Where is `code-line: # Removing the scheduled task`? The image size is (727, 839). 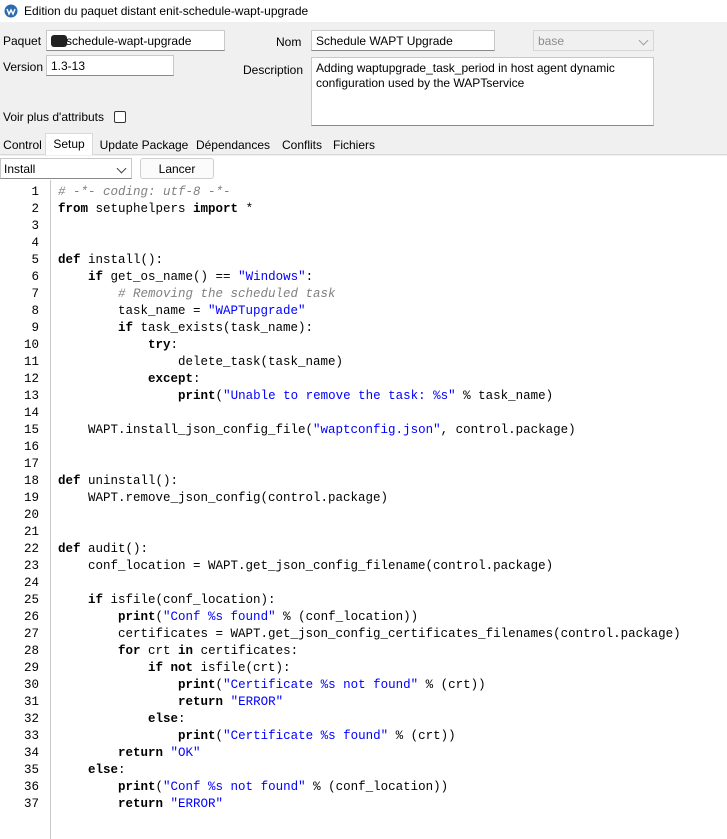
code-line: # Removing the scheduled task is located at coordinates (369, 294).